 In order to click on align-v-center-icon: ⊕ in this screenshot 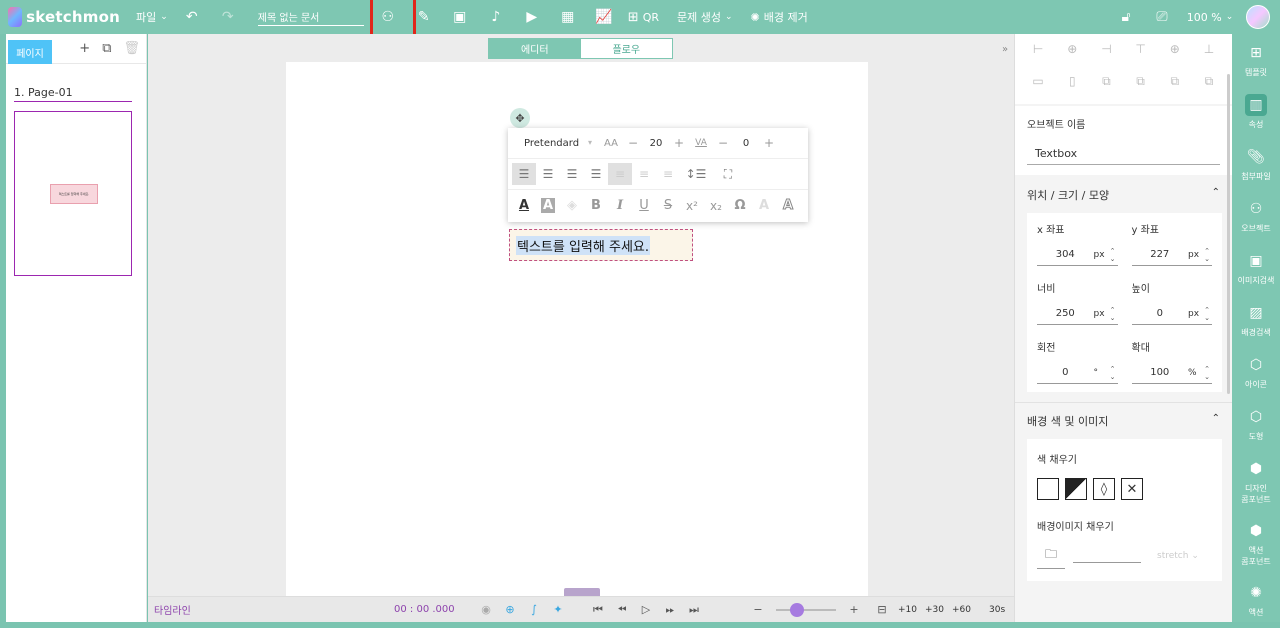, I will do `click(1175, 53)`.